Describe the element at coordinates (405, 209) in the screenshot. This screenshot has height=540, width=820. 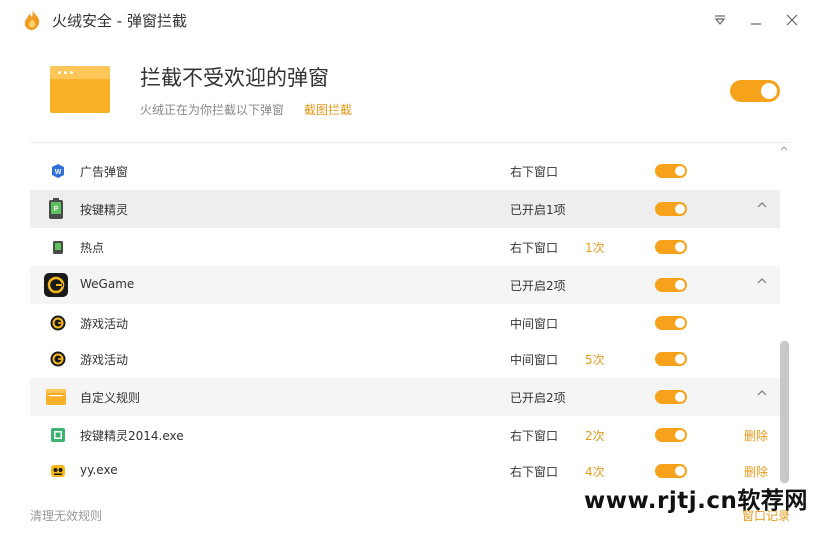
I see `group-row-anjian: P 按键精灵 已开启1项` at that location.